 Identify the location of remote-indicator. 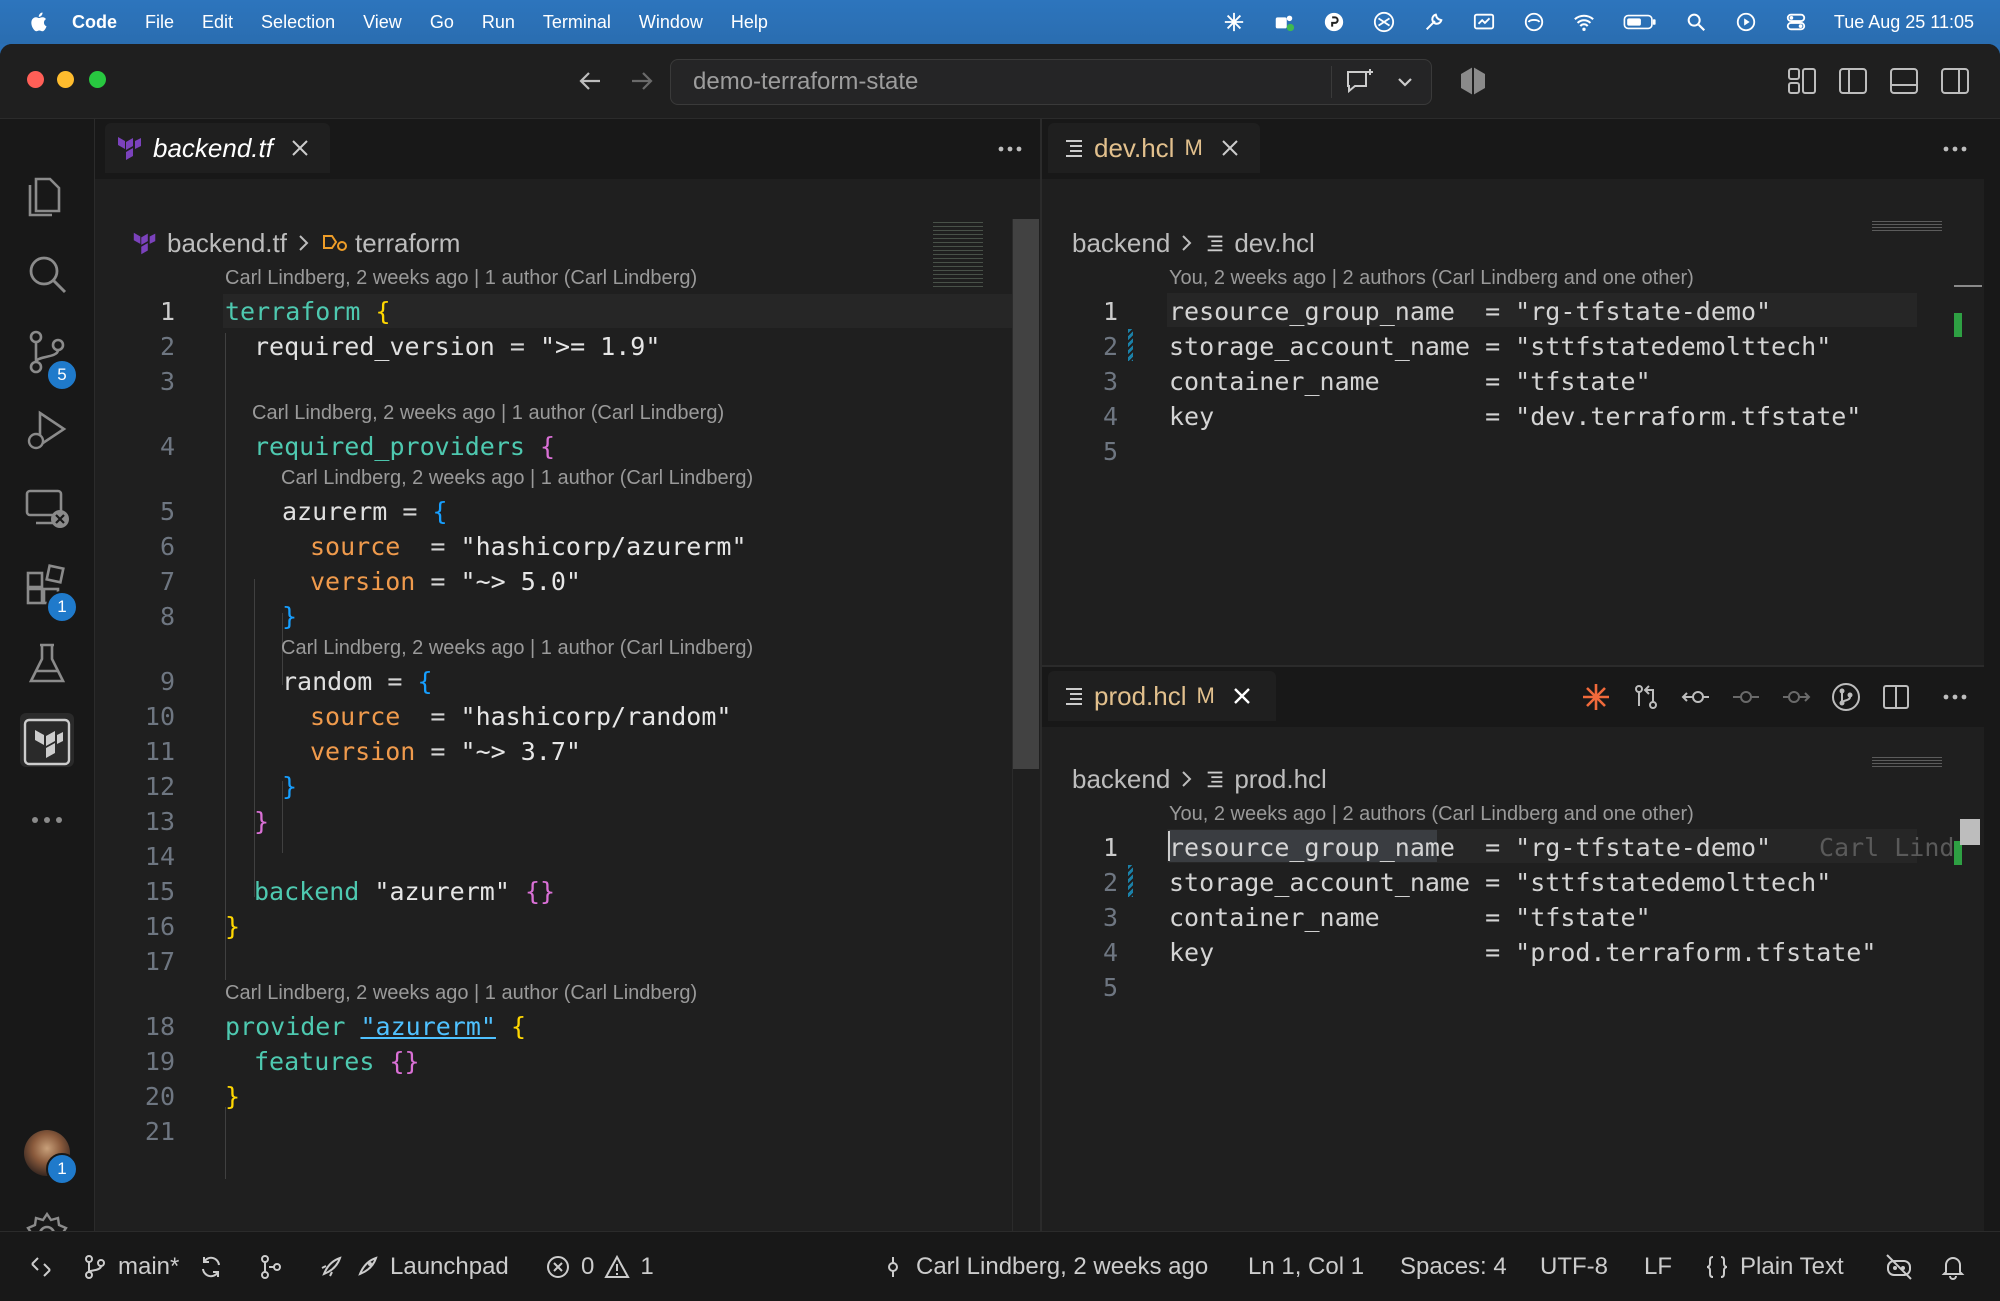
(41, 1266).